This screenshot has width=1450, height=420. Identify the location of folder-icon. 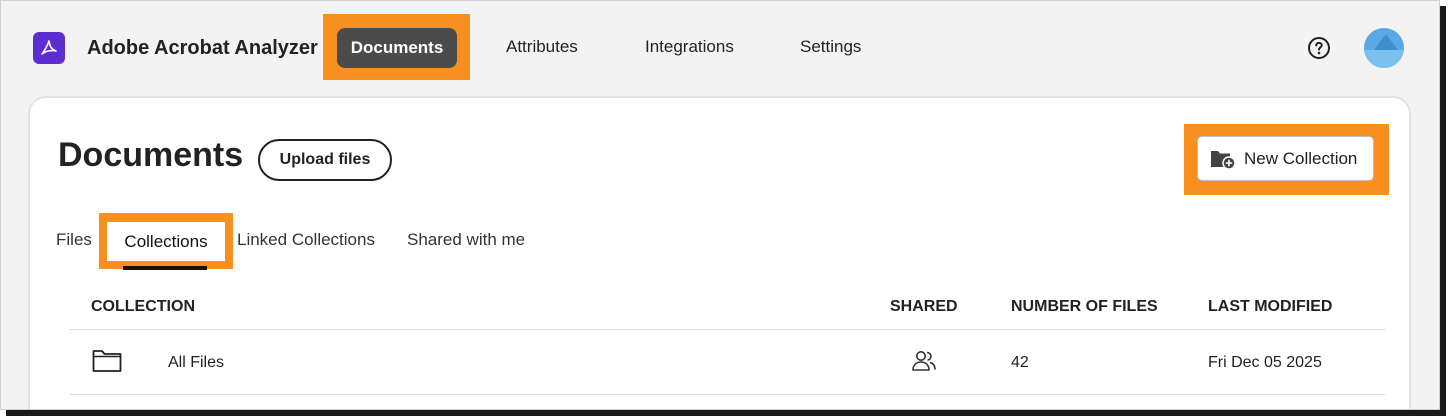
(107, 361).